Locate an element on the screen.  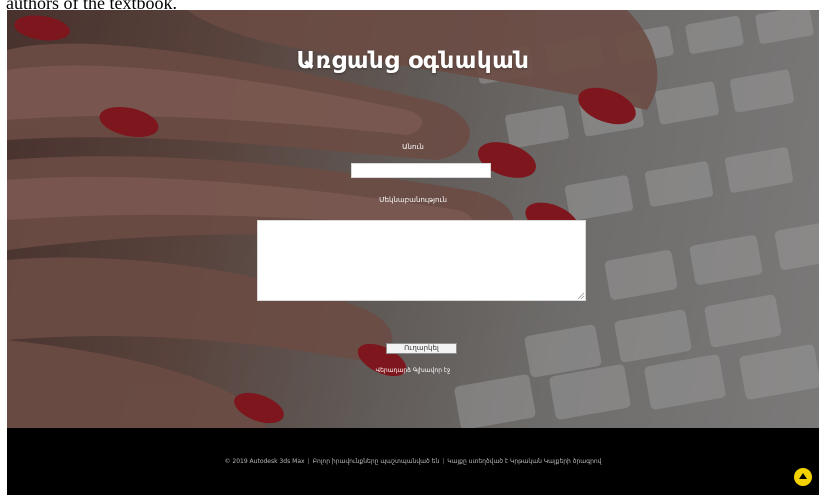
name-label: Անուն is located at coordinates (413, 147).